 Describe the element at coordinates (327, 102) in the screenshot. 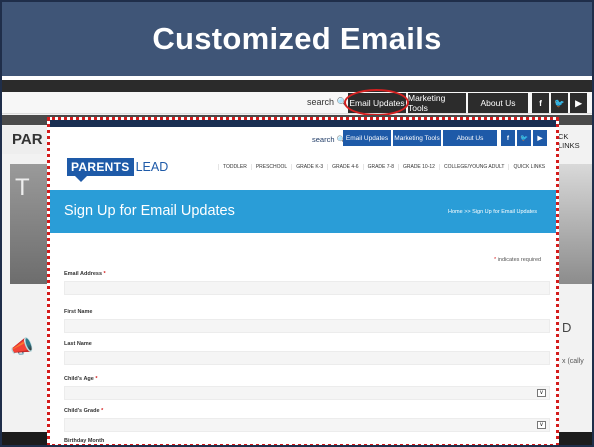

I see `bg-search-link: search 🔍` at that location.